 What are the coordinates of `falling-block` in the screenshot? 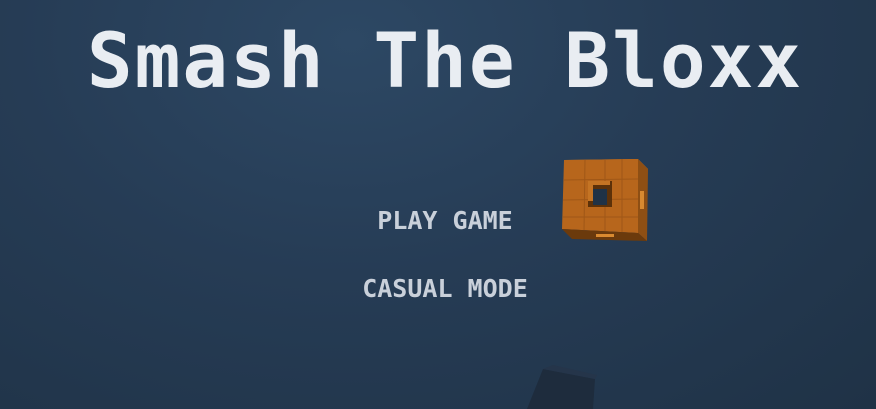 It's located at (562, 387).